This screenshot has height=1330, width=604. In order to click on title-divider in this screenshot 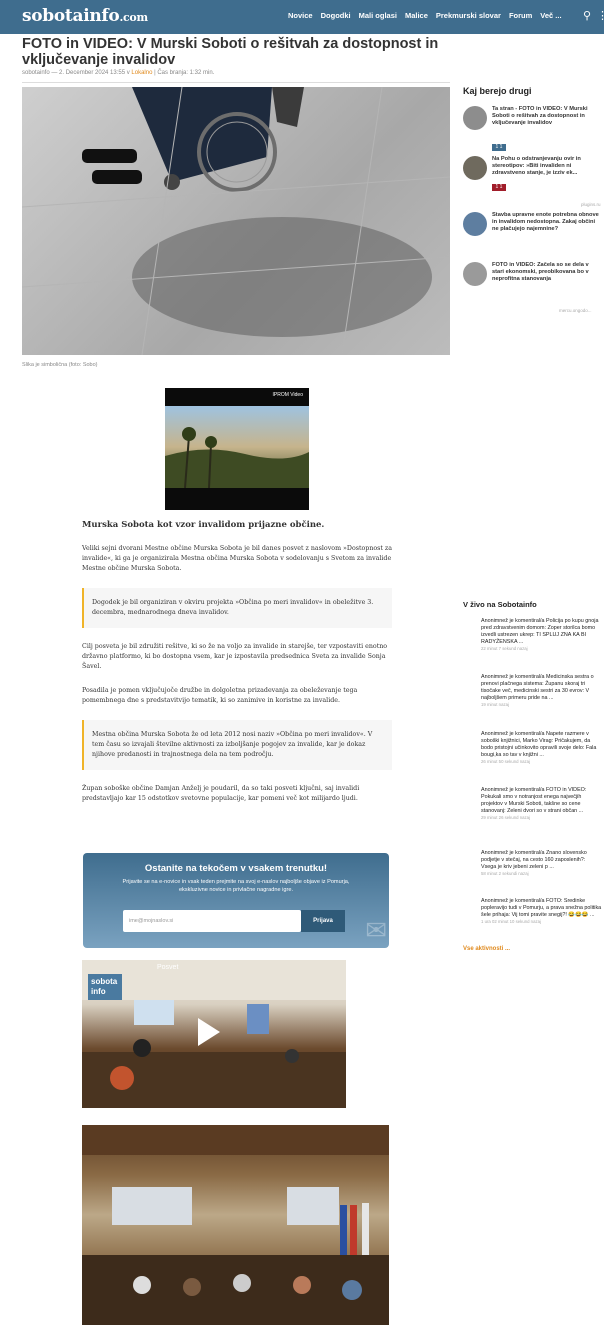, I will do `click(236, 82)`.